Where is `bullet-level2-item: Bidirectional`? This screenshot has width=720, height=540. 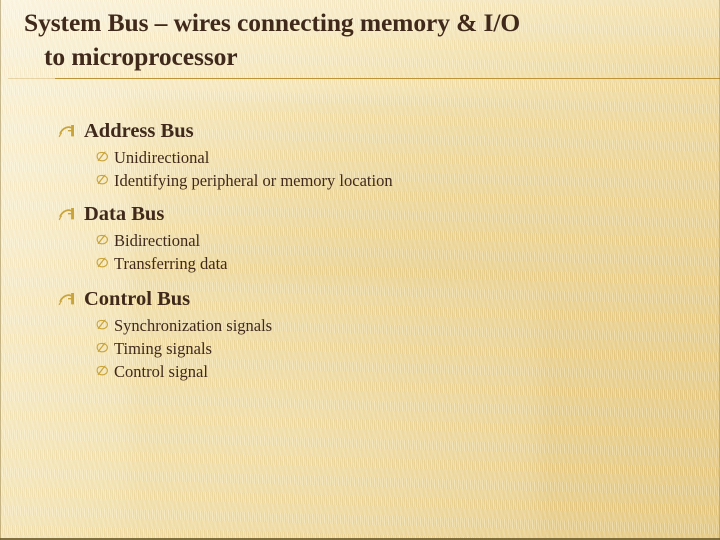
bullet-level2-item: Bidirectional is located at coordinates (360, 240).